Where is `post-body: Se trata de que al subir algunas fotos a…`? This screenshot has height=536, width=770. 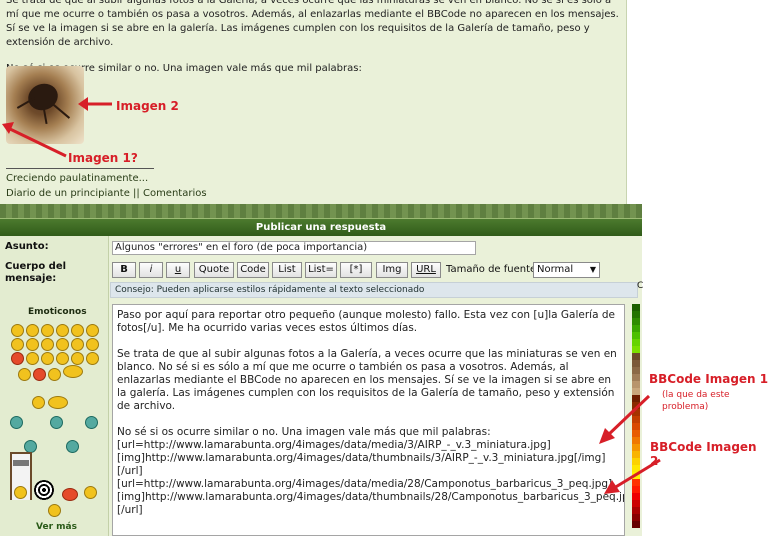
post-body: Se trata de que al subir algunas fotos a… is located at coordinates (313, 45).